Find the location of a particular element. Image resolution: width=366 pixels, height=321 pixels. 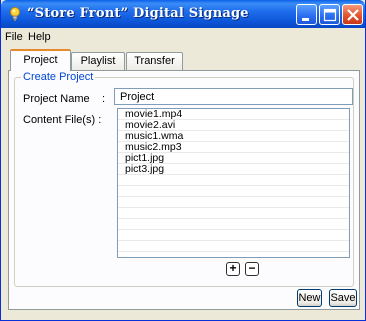

add-file-button: + is located at coordinates (233, 269).